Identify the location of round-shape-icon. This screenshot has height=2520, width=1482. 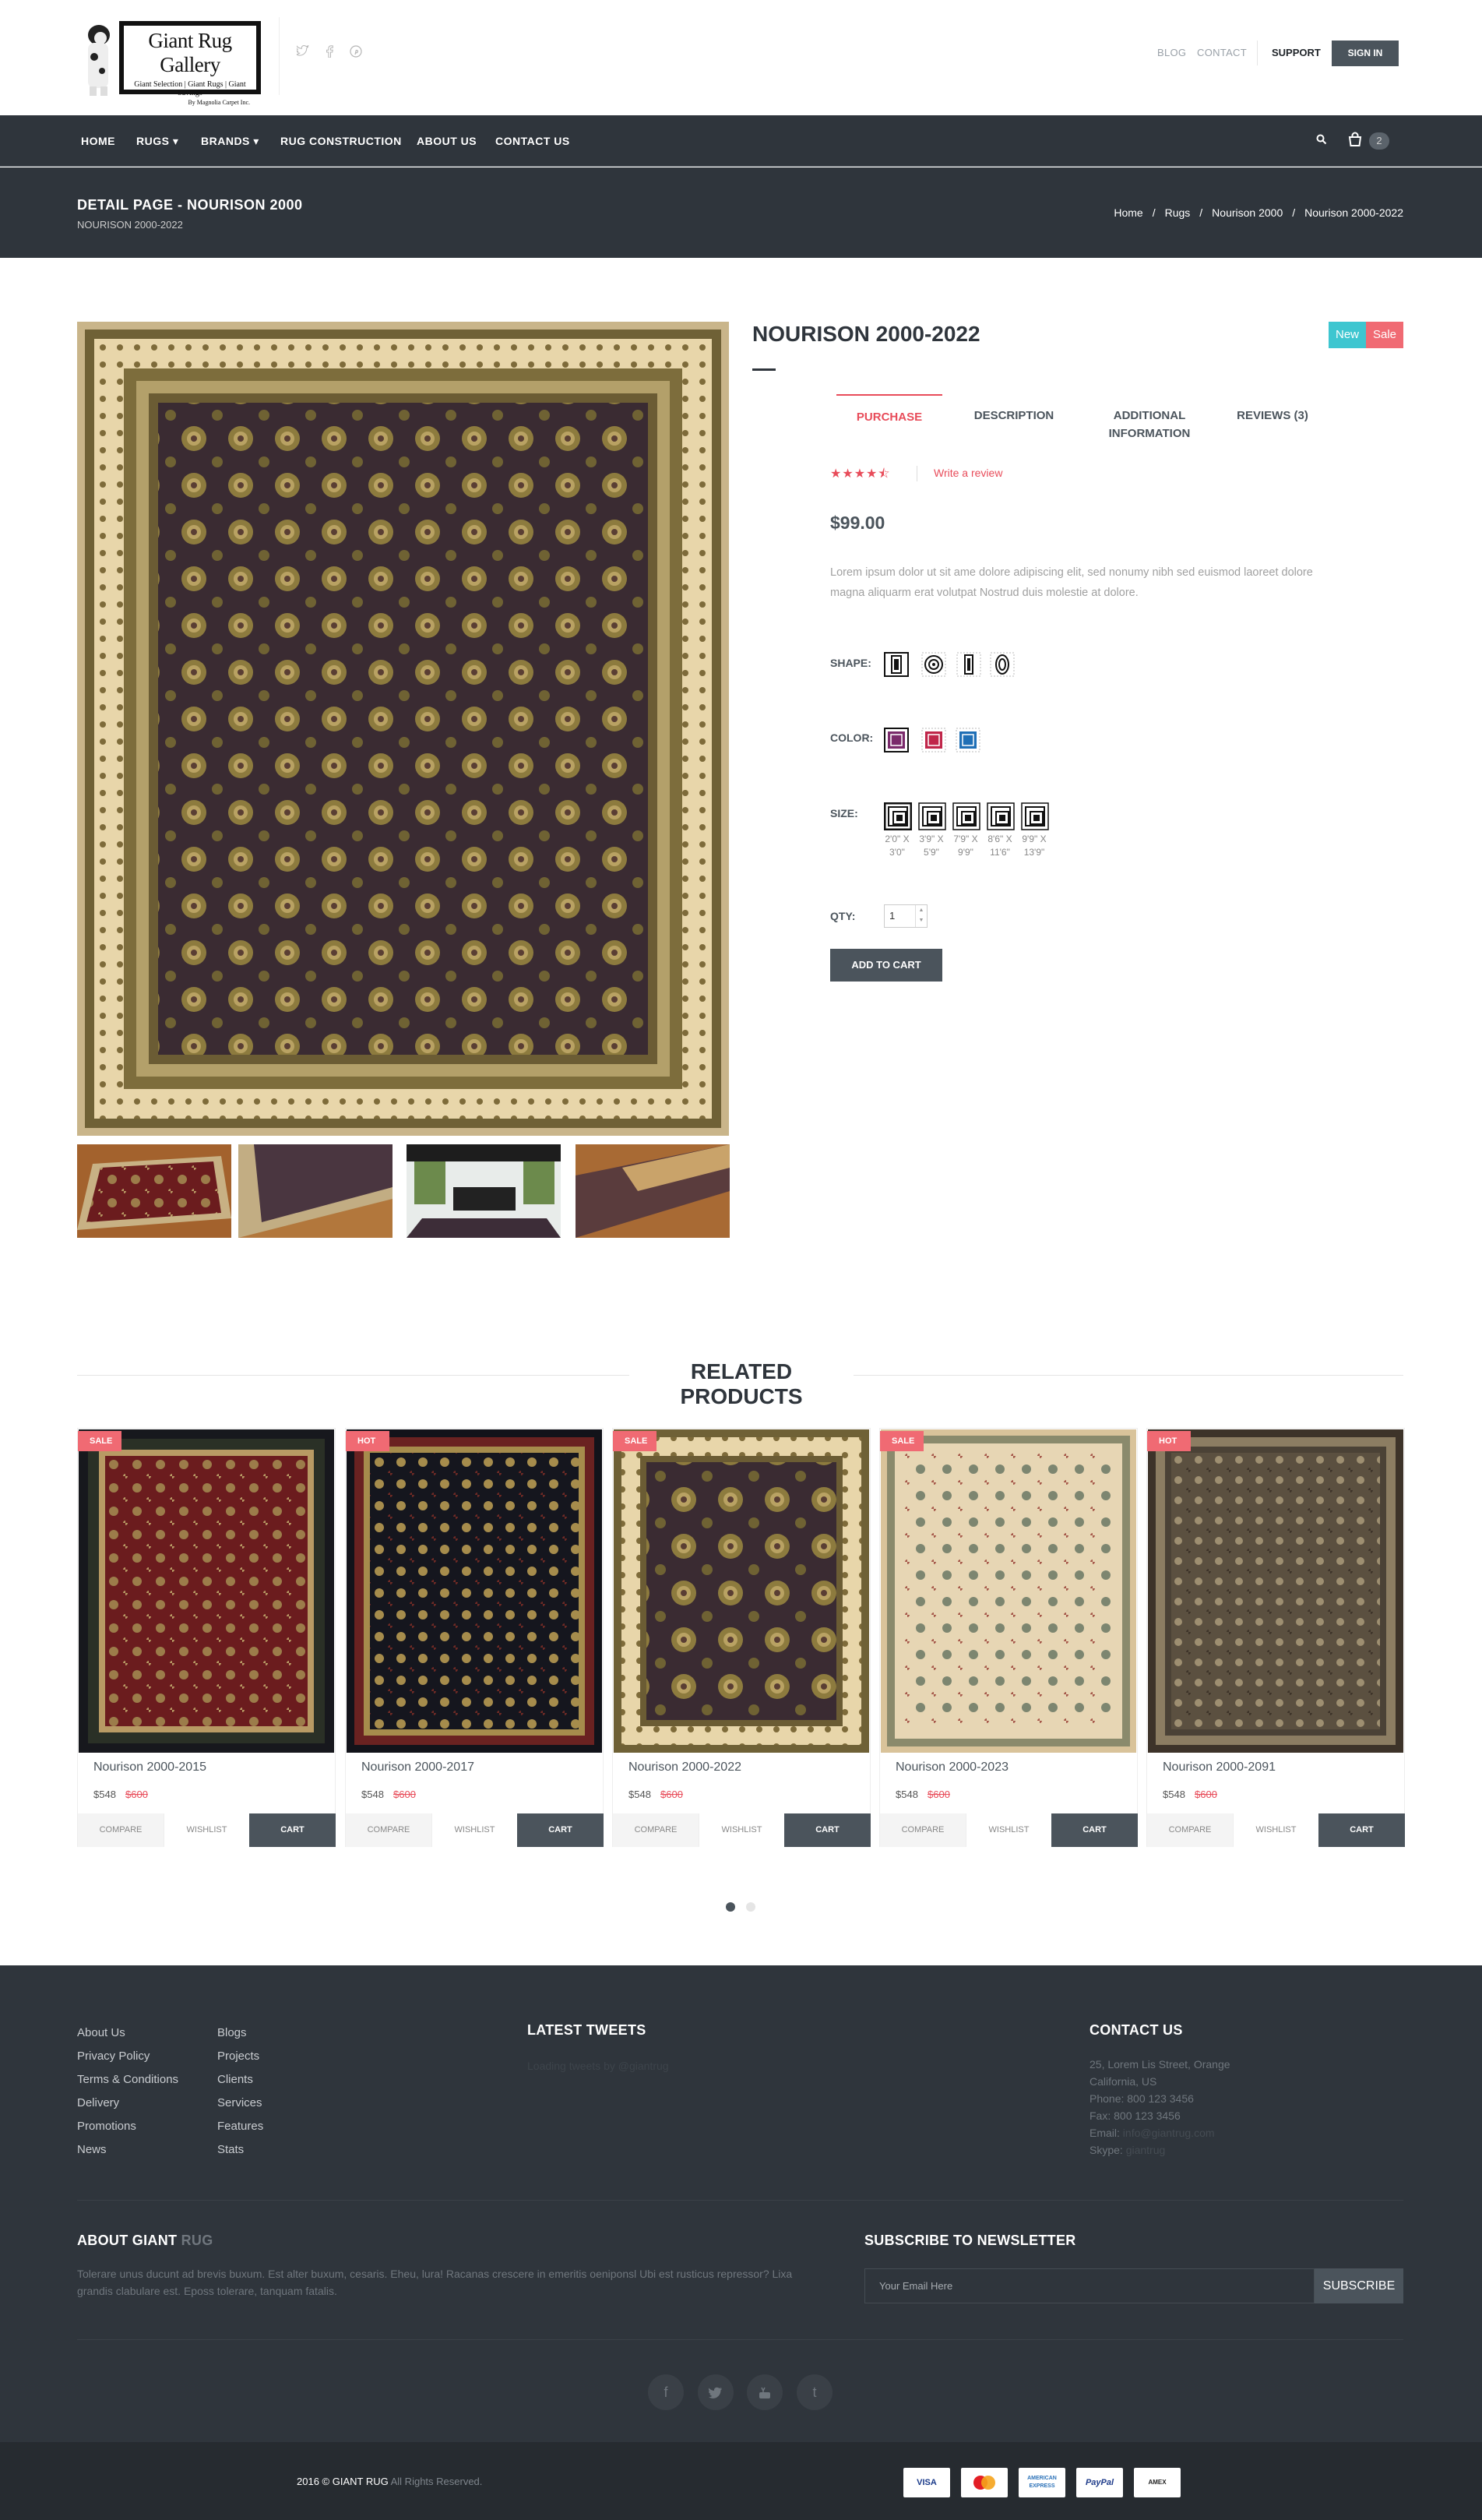
(933, 665).